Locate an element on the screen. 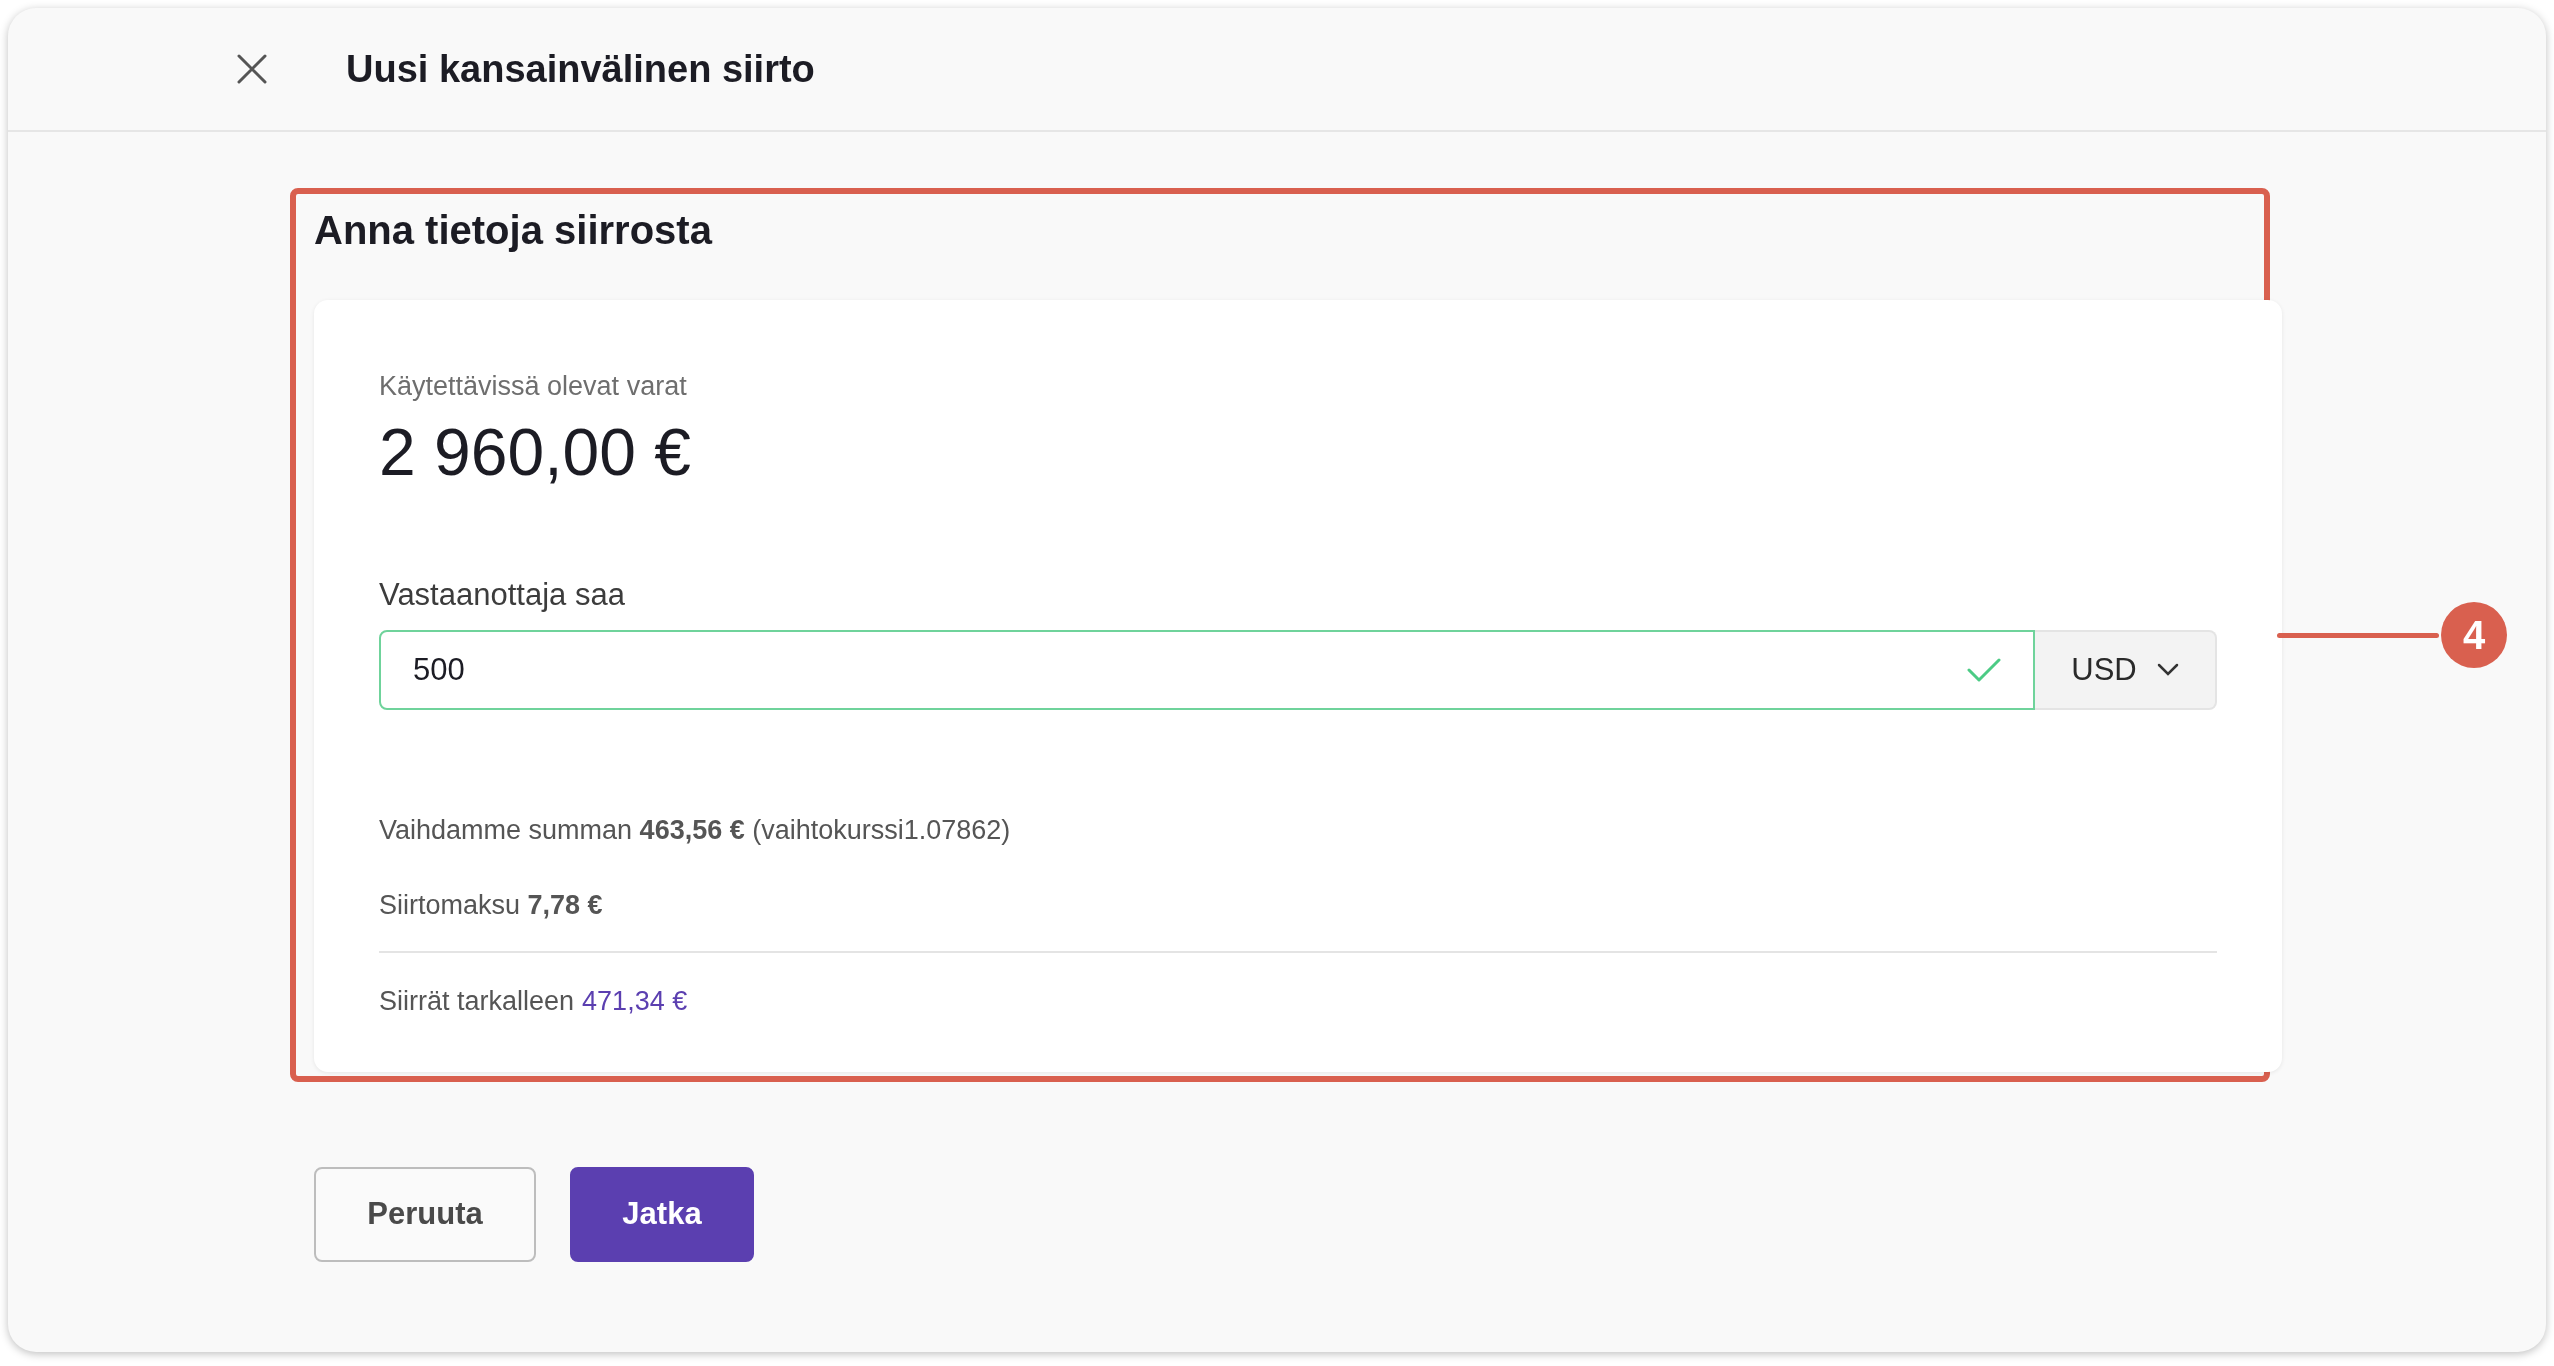 The width and height of the screenshot is (2554, 1366). field-label: Vastaanottaja saa is located at coordinates (502, 594).